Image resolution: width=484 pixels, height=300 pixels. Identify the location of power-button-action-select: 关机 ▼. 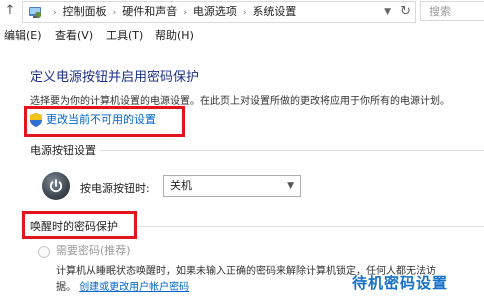
(232, 186).